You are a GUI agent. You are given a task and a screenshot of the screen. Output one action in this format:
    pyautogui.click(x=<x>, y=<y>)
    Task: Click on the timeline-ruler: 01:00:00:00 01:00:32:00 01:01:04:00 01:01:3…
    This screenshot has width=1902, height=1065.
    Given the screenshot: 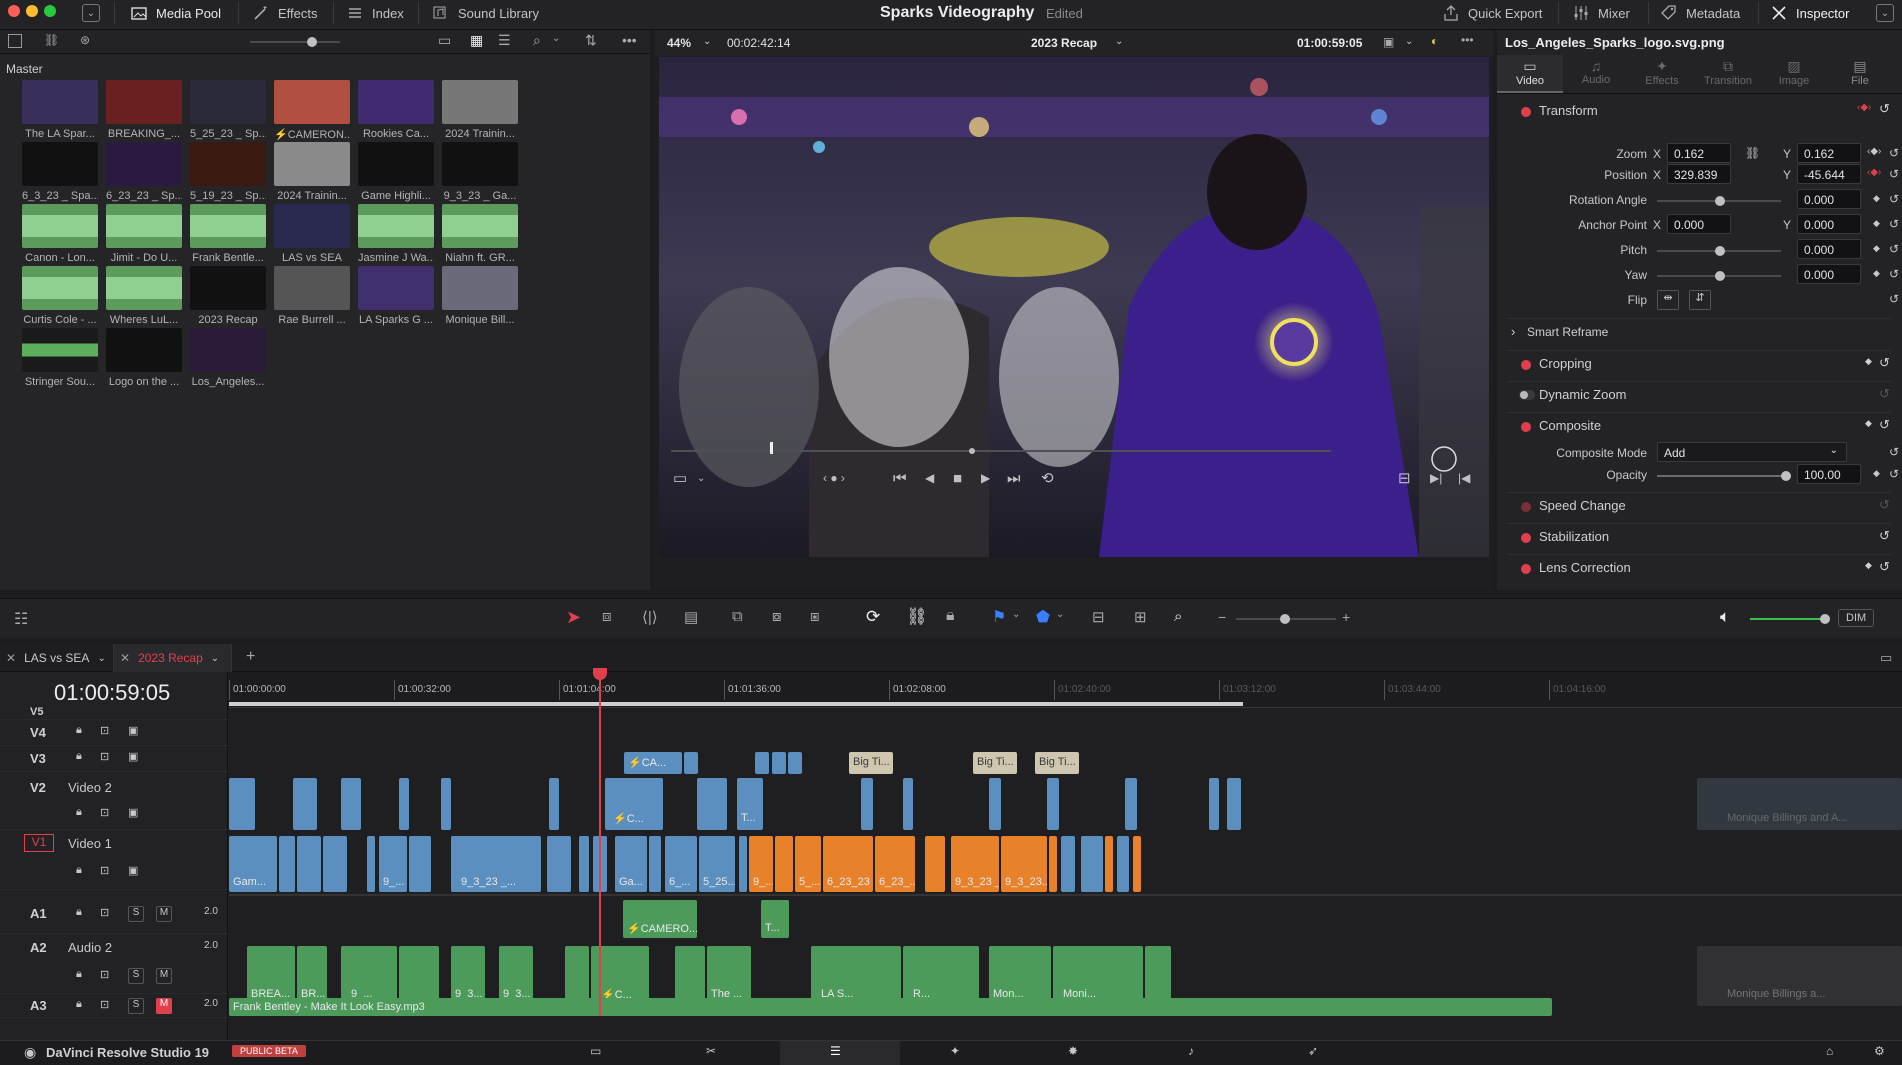 What is the action you would take?
    pyautogui.click(x=1065, y=690)
    